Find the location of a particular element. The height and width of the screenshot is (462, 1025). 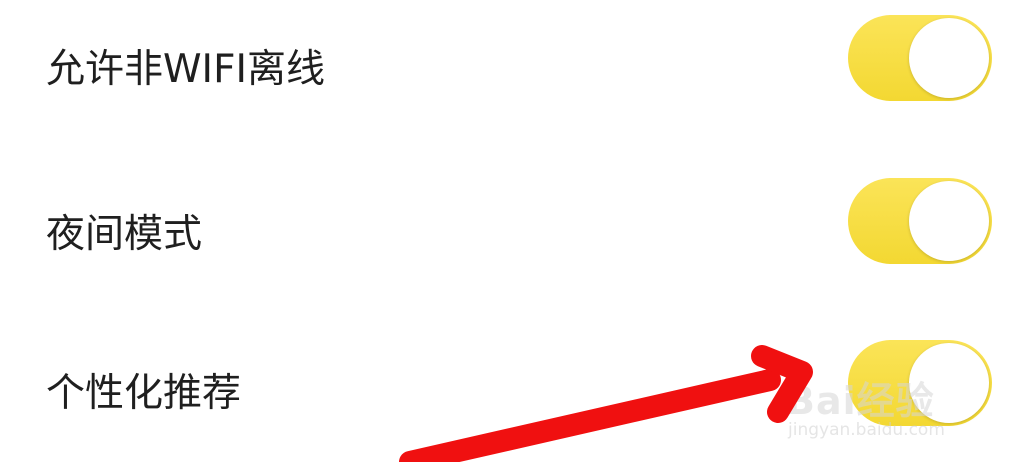

night-mode-toggle is located at coordinates (920, 221).